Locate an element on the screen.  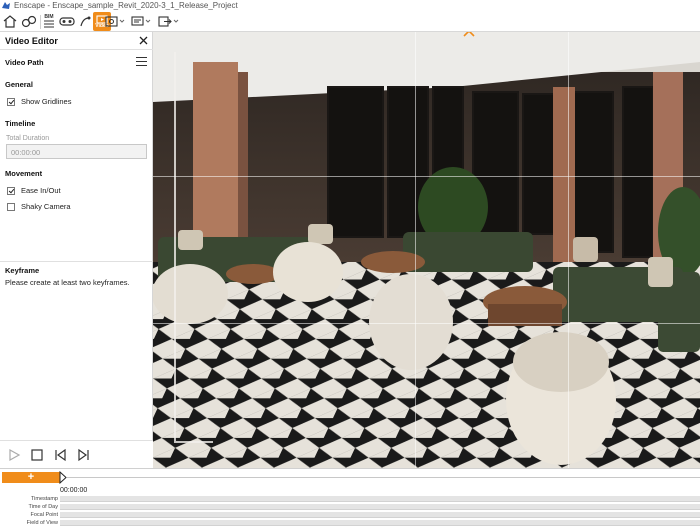
panel-header: Video Editor is located at coordinates (76, 41).